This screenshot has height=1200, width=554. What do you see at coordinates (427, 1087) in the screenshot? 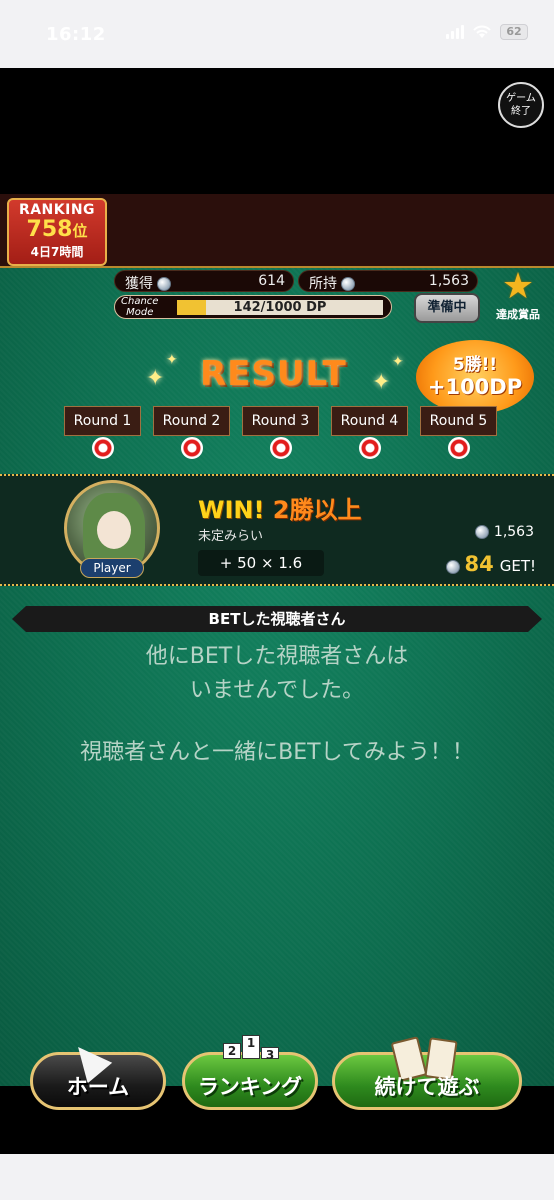
I see `continue-button-label: 続けて遊ぶ` at bounding box center [427, 1087].